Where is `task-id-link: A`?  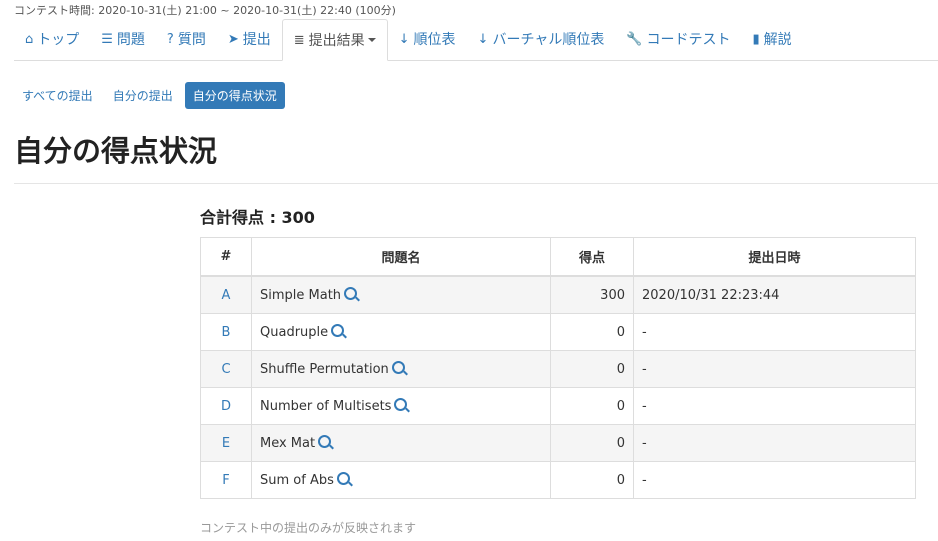
task-id-link: A is located at coordinates (226, 294).